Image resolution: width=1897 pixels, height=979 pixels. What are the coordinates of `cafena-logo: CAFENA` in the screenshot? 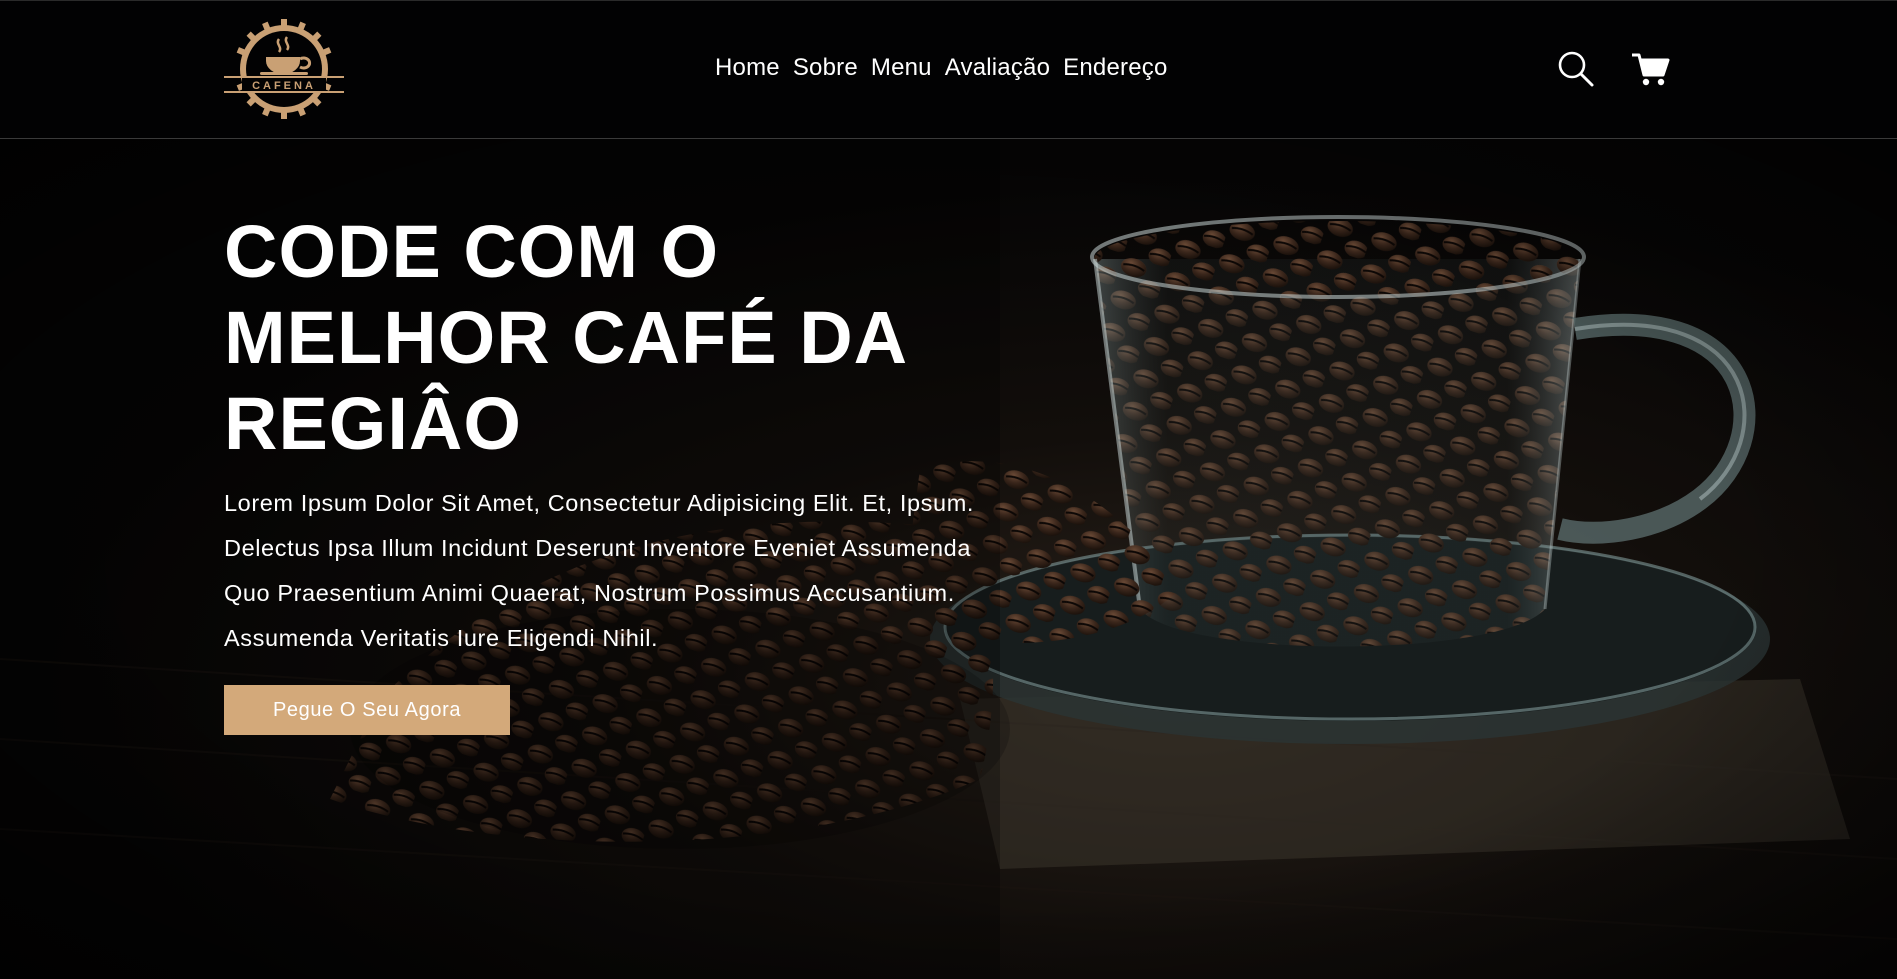 It's located at (284, 69).